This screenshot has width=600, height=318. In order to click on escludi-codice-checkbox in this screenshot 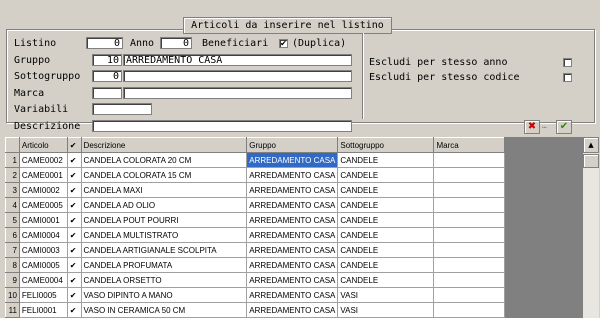, I will do `click(567, 77)`.